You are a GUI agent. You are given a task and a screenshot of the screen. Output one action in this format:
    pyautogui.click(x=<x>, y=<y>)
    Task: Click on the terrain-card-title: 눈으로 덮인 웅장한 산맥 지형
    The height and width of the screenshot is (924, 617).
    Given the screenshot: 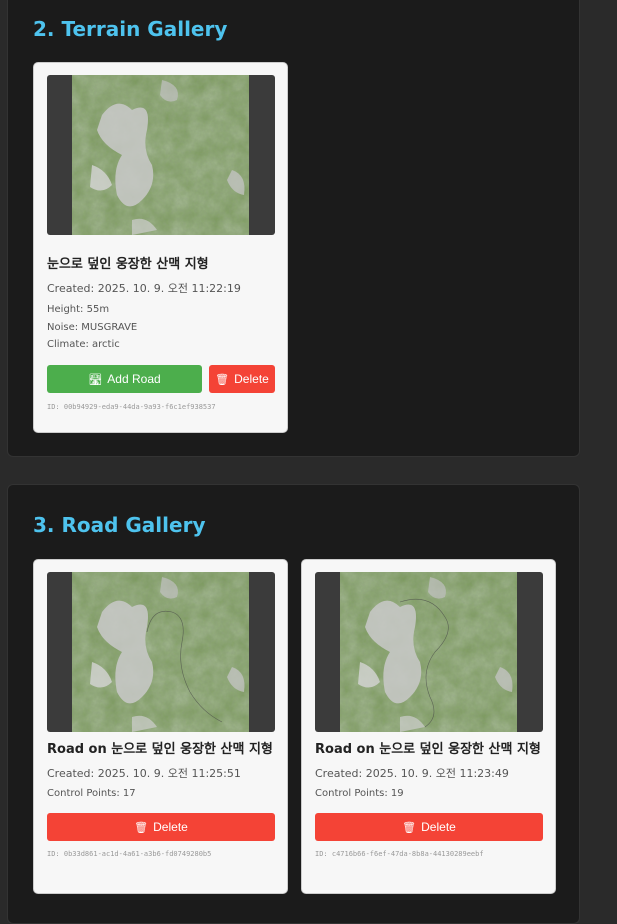 What is the action you would take?
    pyautogui.click(x=128, y=264)
    